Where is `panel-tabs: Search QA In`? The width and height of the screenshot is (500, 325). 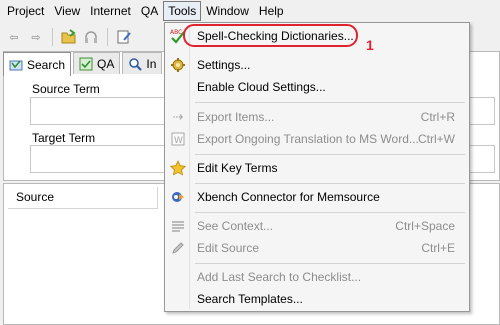 panel-tabs: Search QA In is located at coordinates (83, 64).